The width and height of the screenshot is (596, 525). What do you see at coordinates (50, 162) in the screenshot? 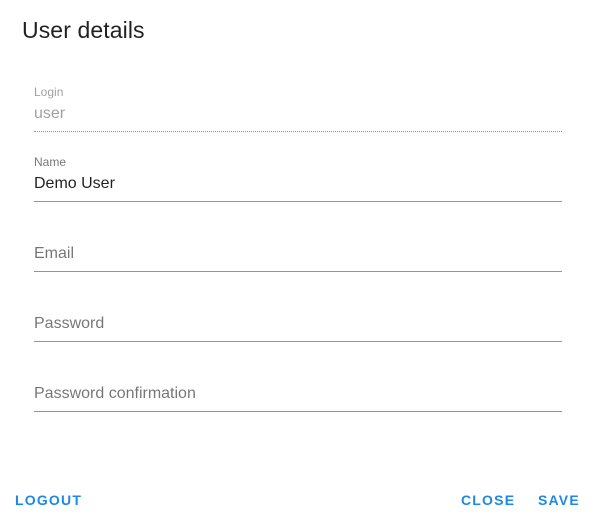
I see `name-label: Name` at bounding box center [50, 162].